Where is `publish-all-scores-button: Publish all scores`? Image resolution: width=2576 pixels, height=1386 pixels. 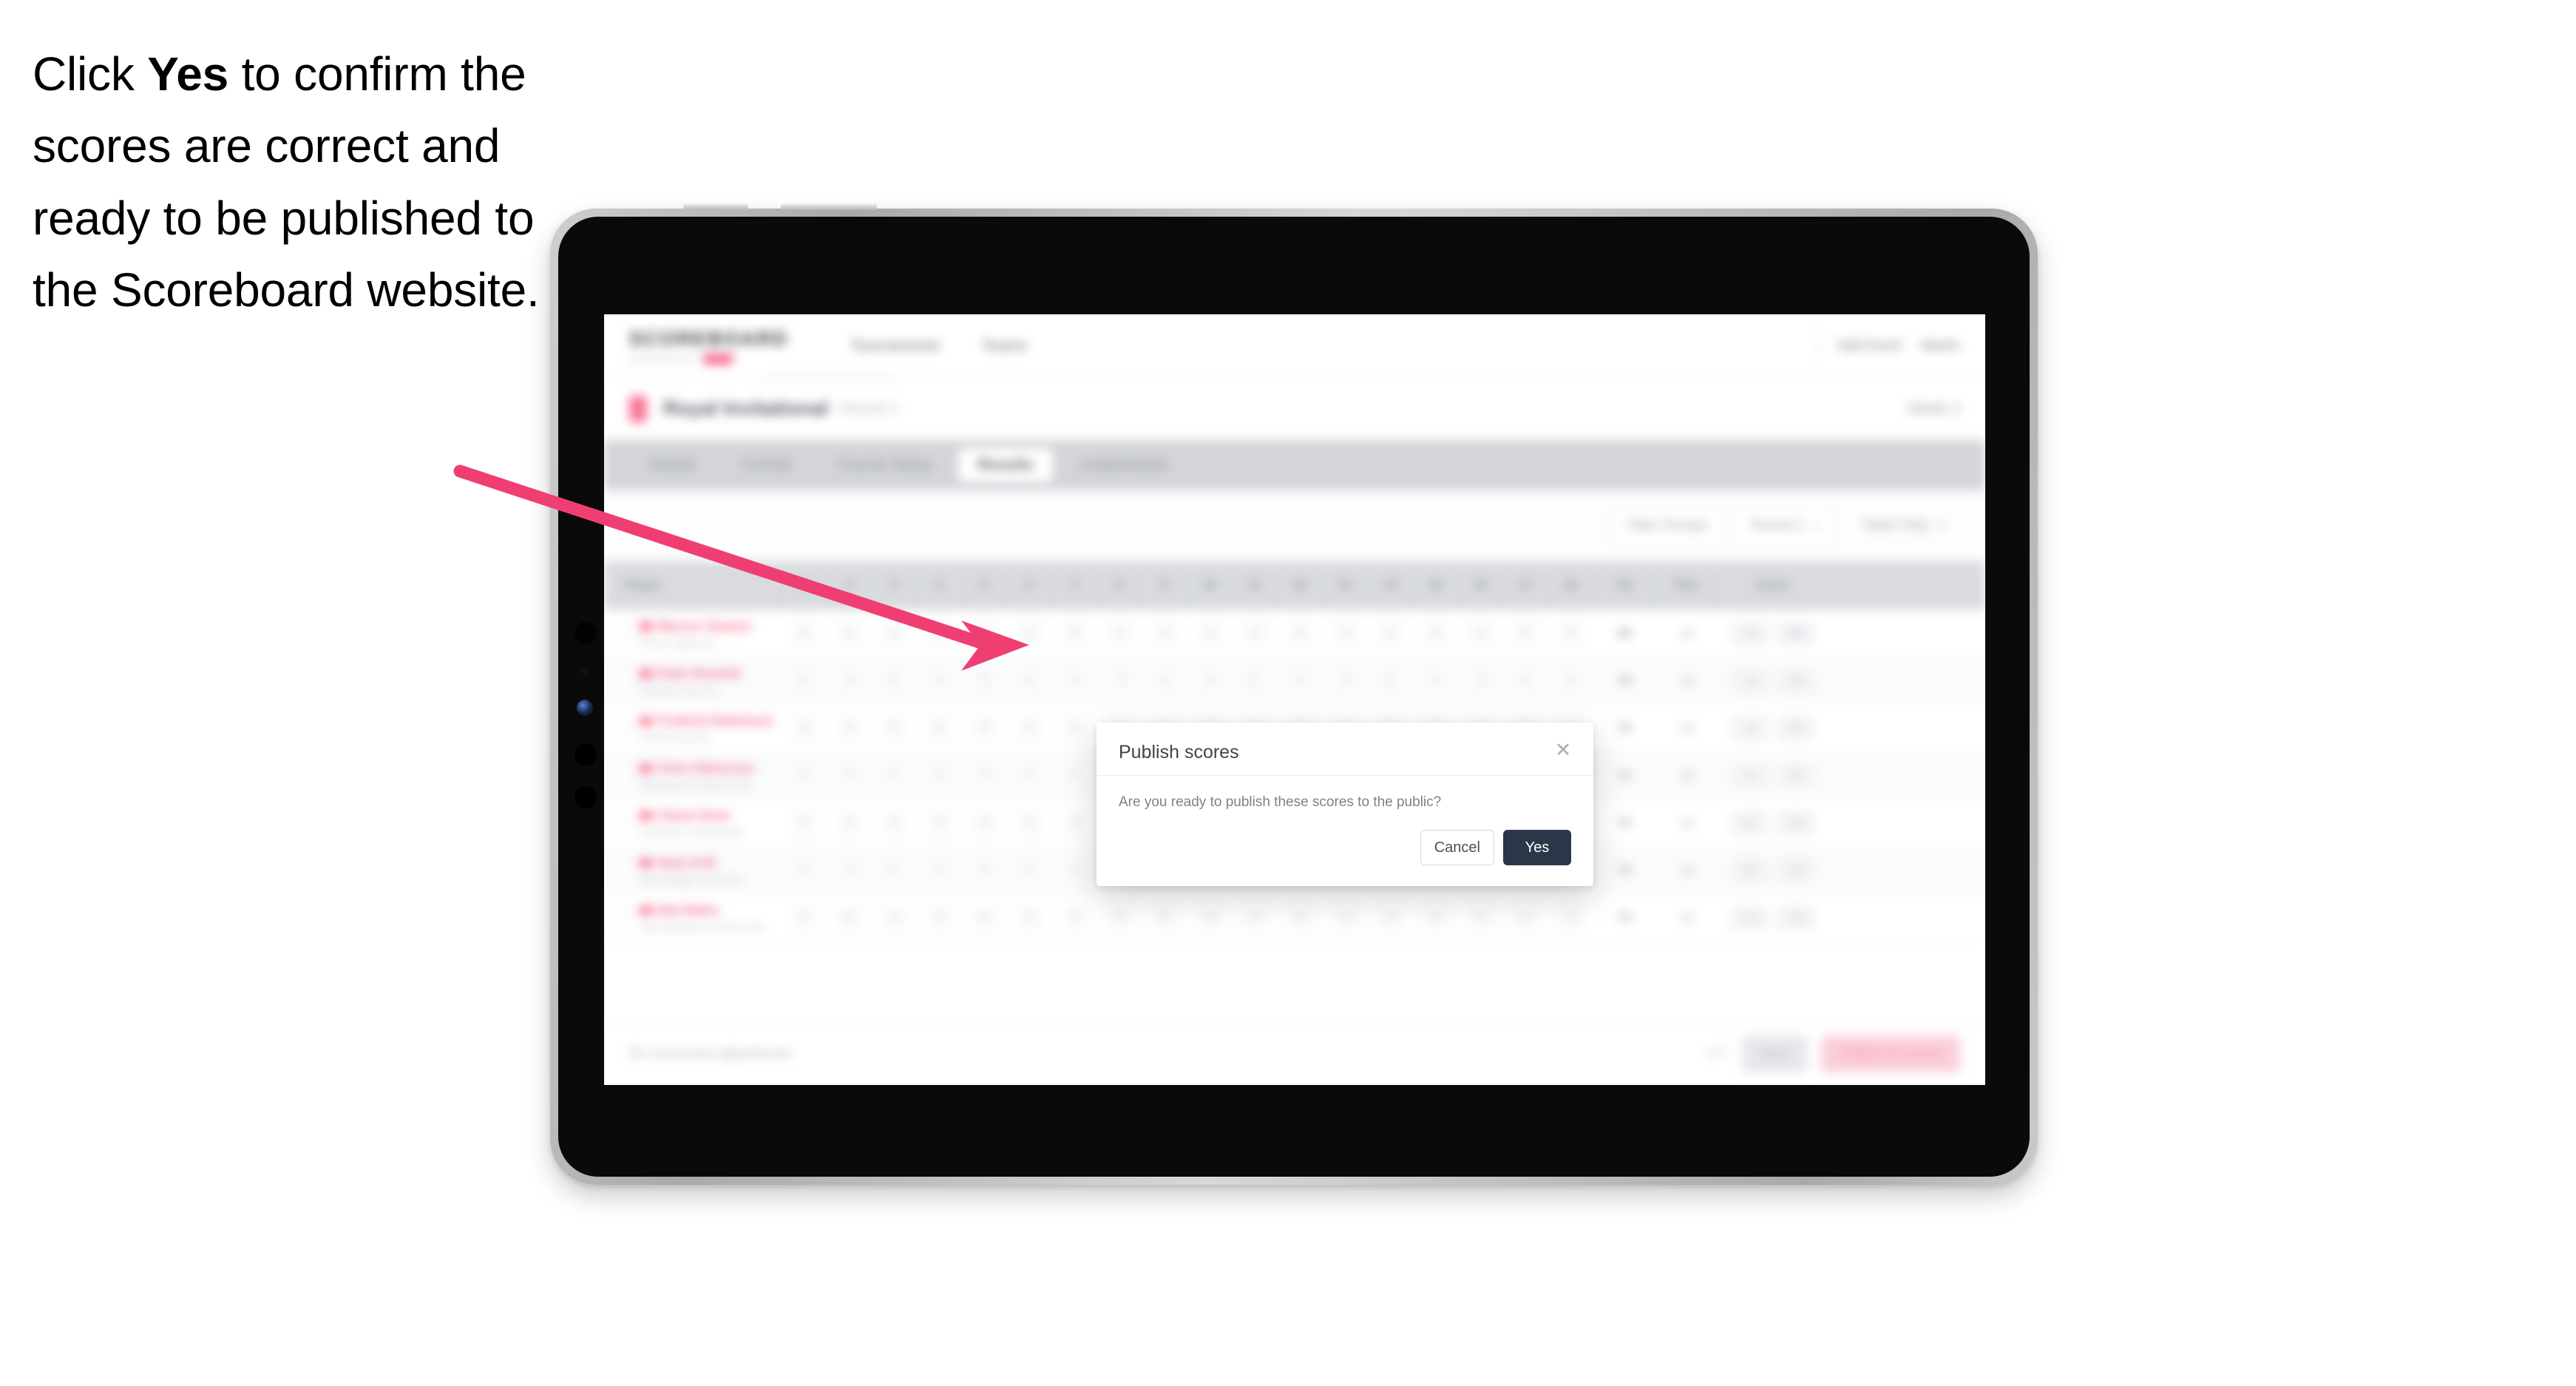
publish-all-scores-button: Publish all scores is located at coordinates (1890, 1053).